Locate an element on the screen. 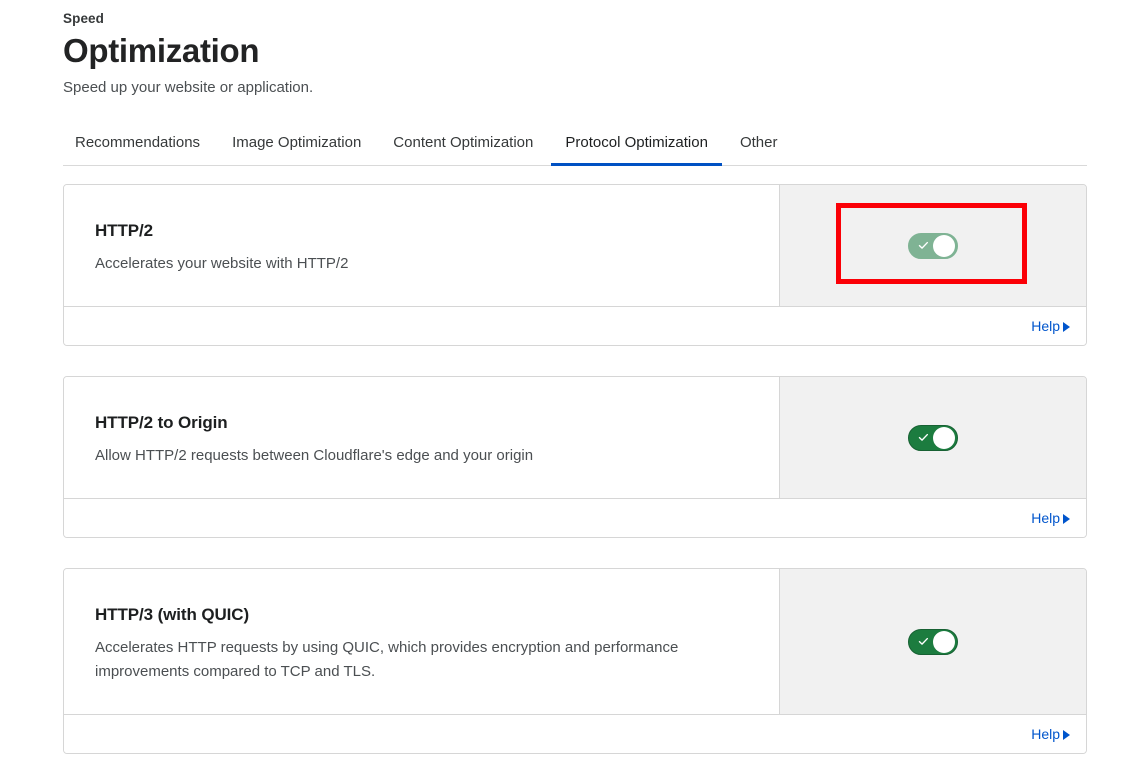 Image resolution: width=1139 pixels, height=764 pixels. card-title: HTTP/3 (with QUIC) is located at coordinates (172, 614).